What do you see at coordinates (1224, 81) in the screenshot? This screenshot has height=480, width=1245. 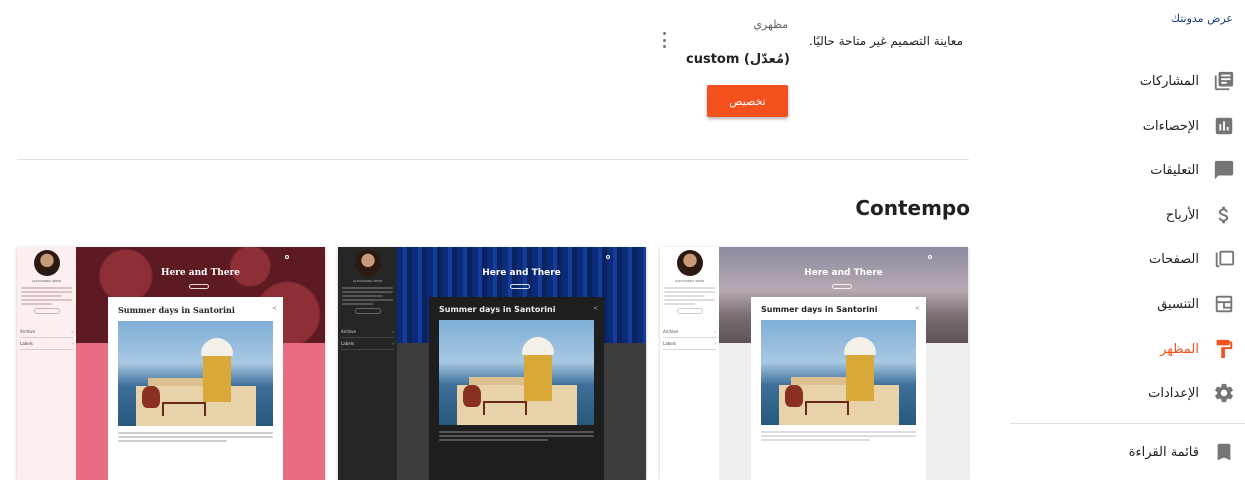 I see `posts-icon` at bounding box center [1224, 81].